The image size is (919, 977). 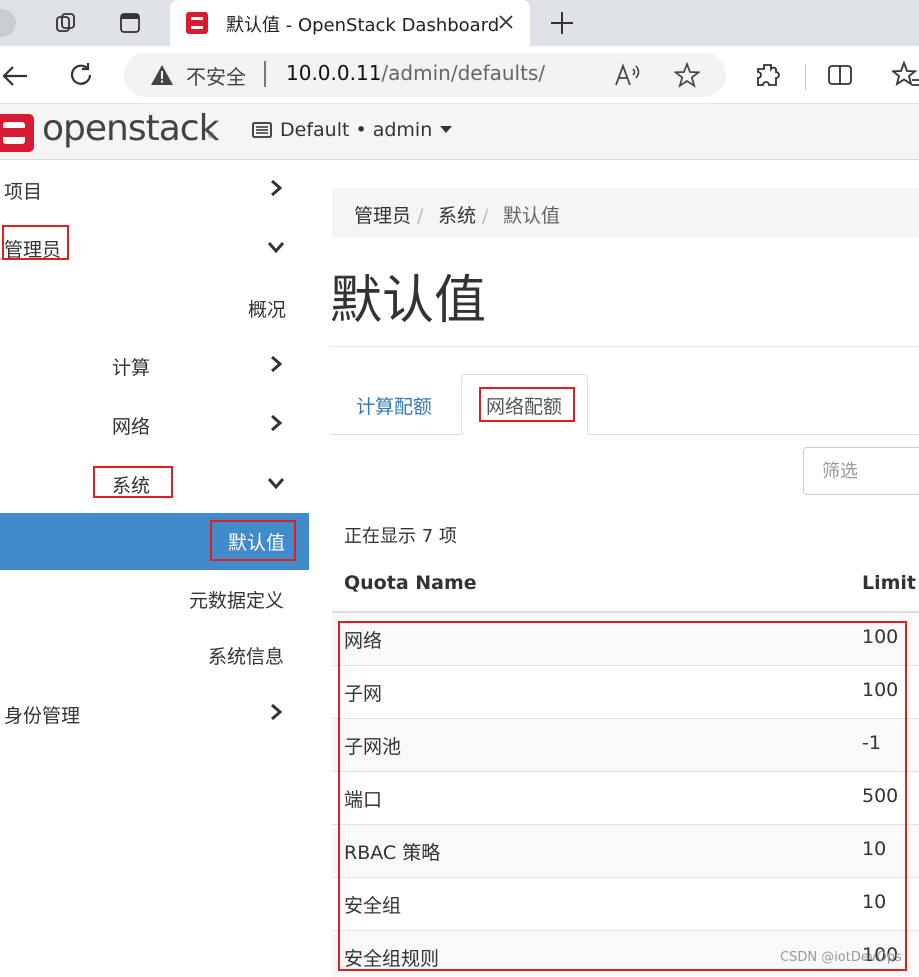 What do you see at coordinates (162, 75) in the screenshot?
I see `warning-icon` at bounding box center [162, 75].